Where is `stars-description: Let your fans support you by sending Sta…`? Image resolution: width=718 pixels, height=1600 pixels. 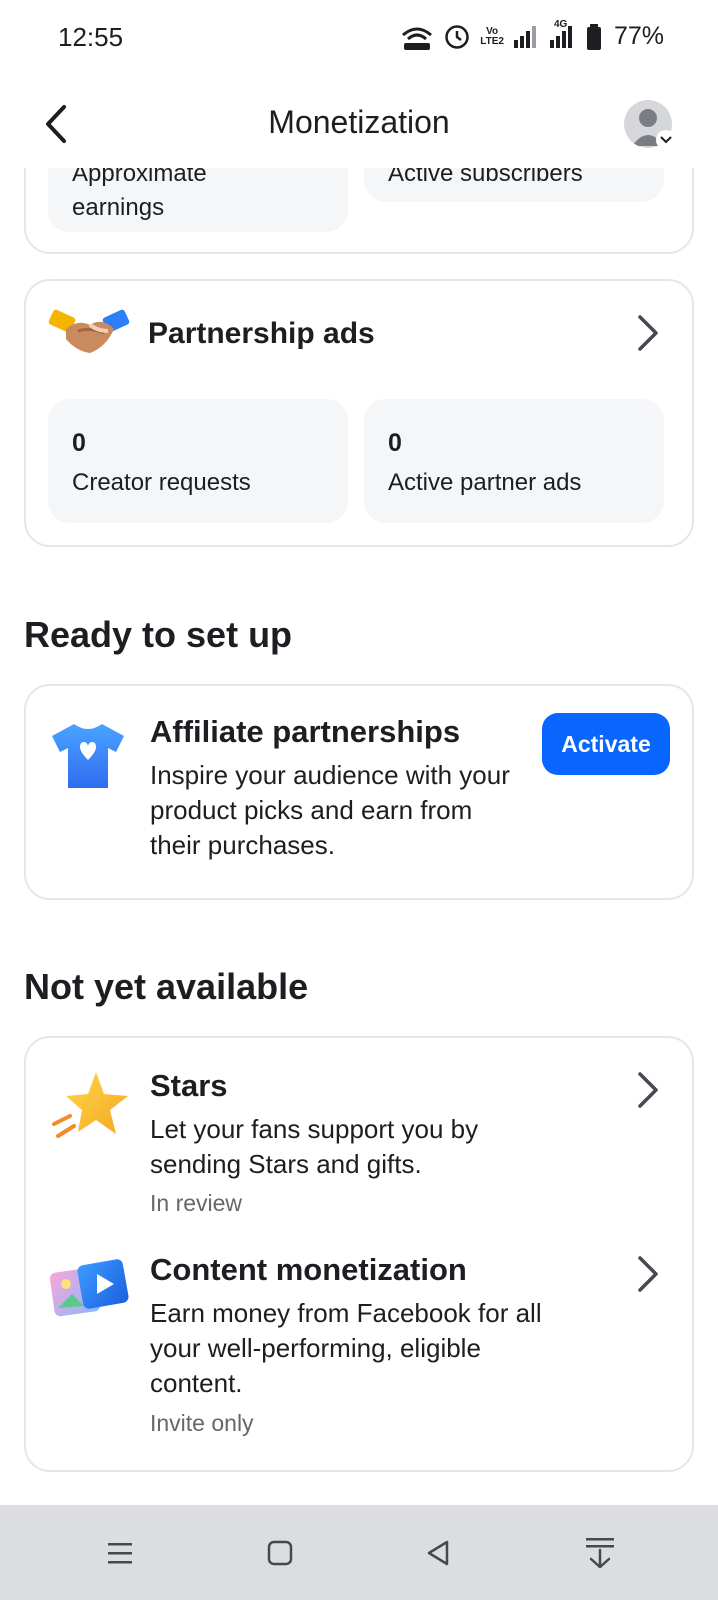 stars-description: Let your fans support you by sending Sta… is located at coordinates (314, 1146).